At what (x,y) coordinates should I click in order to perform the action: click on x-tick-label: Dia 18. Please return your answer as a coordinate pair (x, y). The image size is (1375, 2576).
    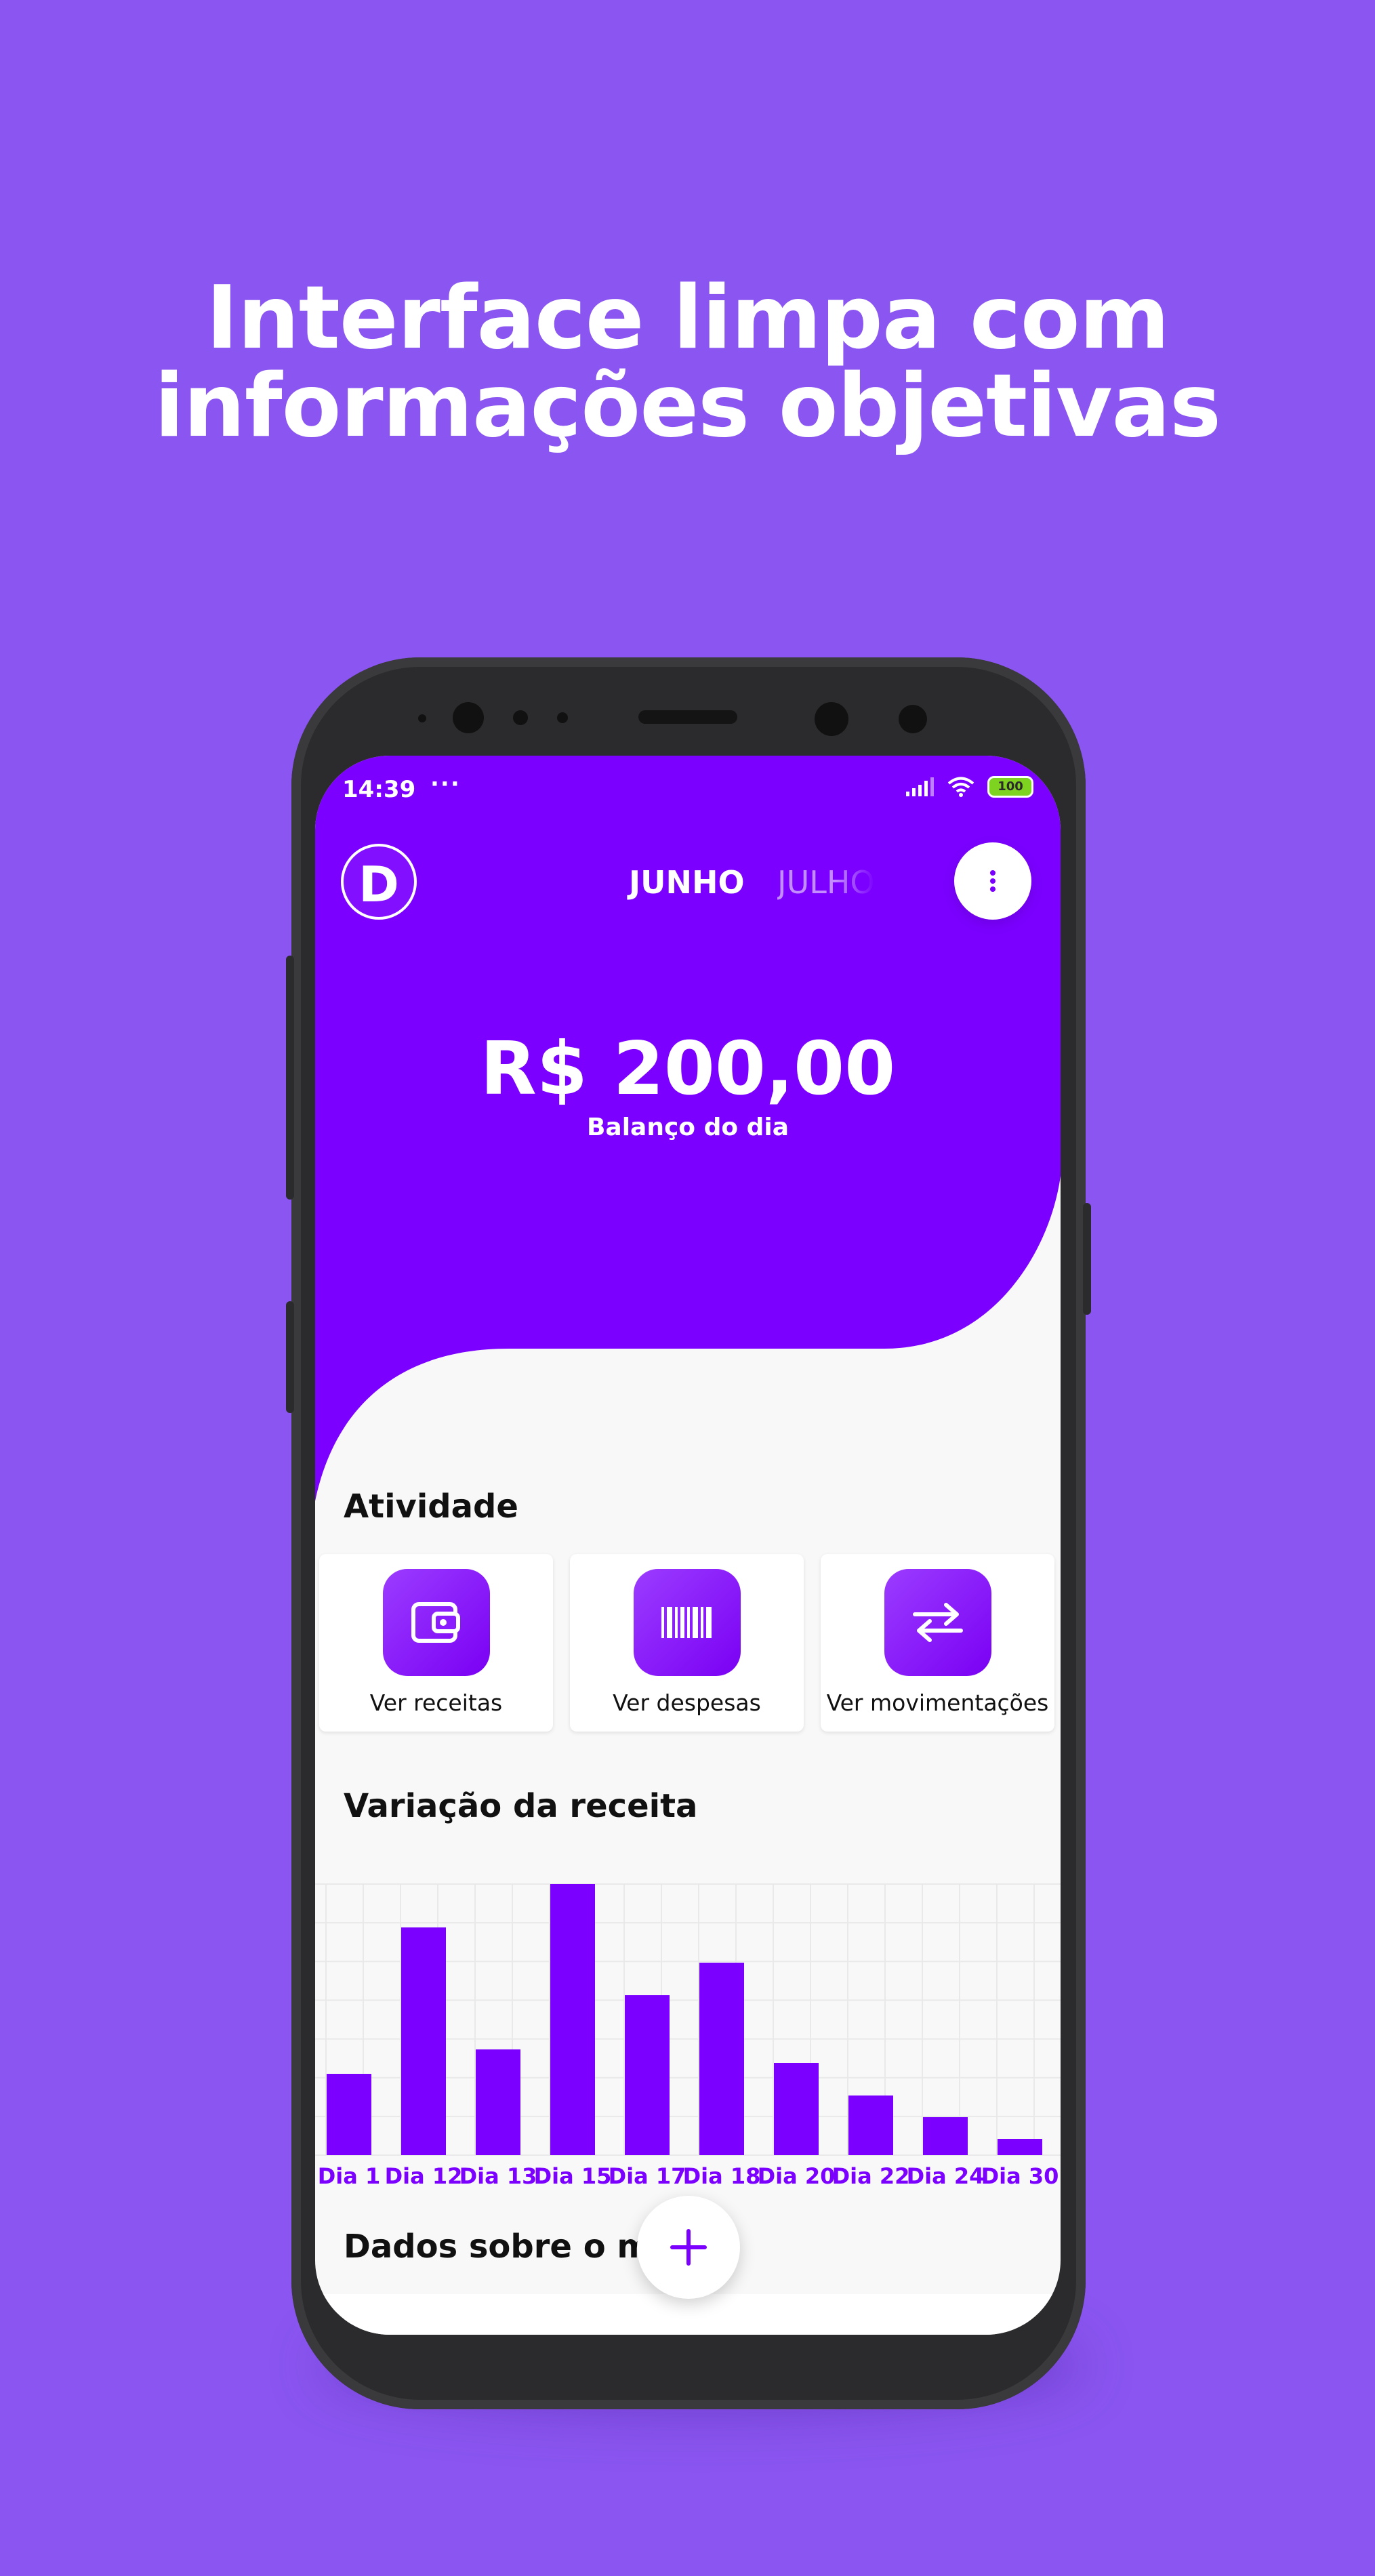
    Looking at the image, I should click on (722, 2176).